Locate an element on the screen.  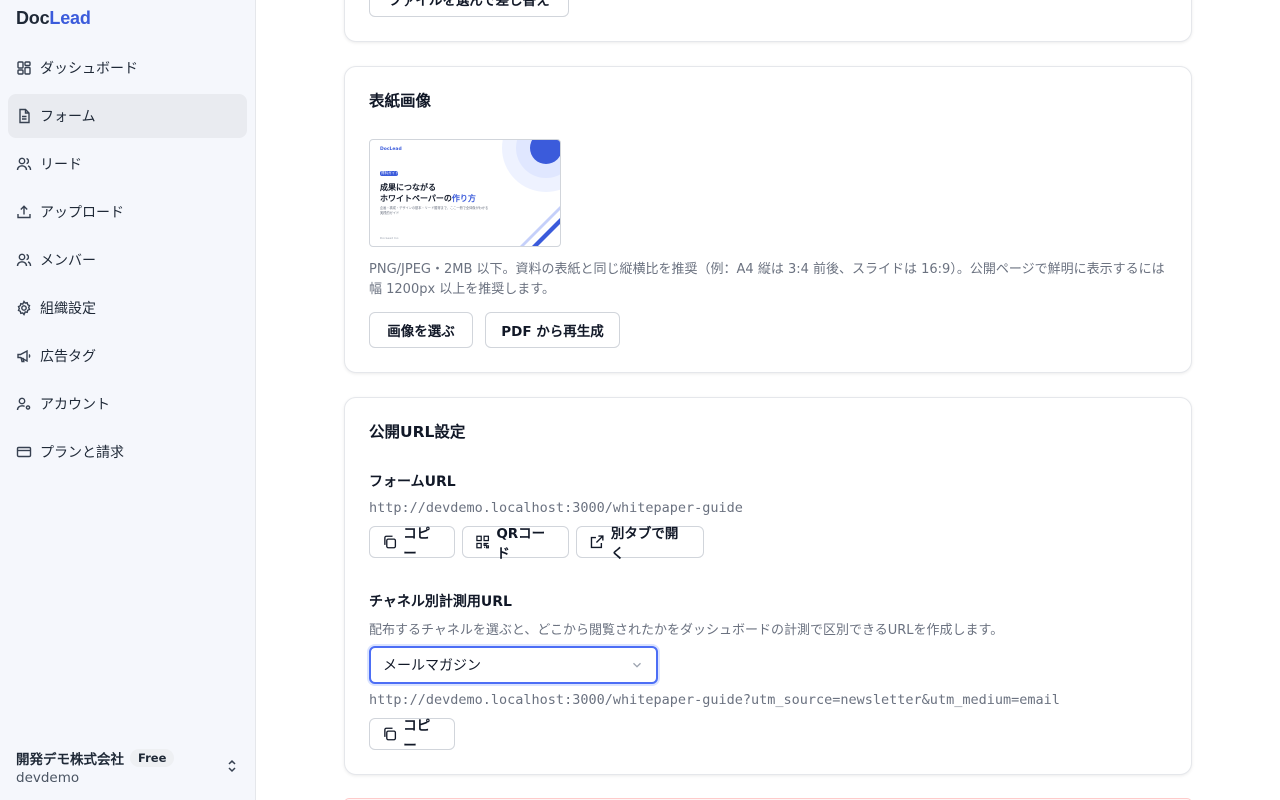
sidebar-item-label: アップロード is located at coordinates (82, 213).